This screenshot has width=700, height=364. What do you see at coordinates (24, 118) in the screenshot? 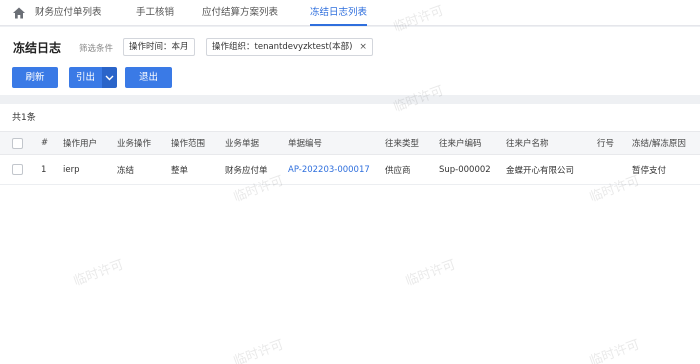
I see `record-count: 共1条` at bounding box center [24, 118].